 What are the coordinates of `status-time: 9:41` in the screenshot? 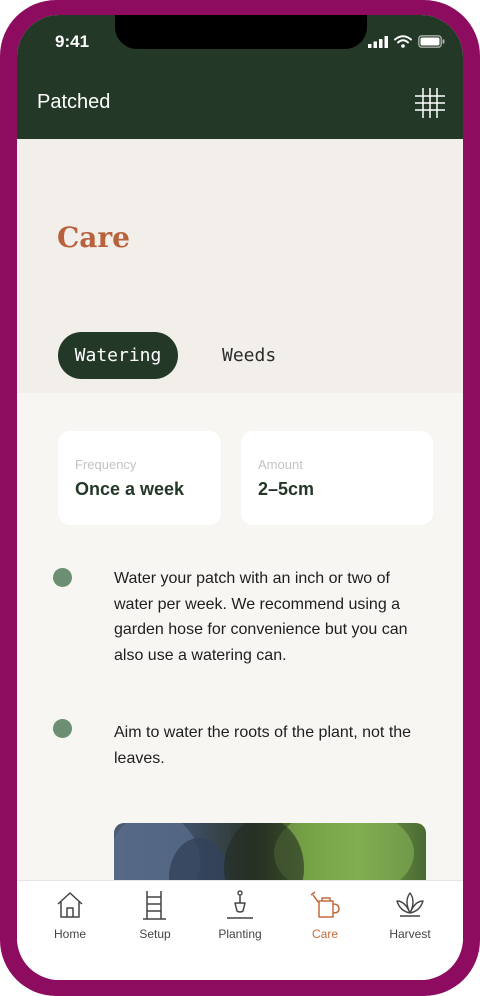 It's located at (72, 41).